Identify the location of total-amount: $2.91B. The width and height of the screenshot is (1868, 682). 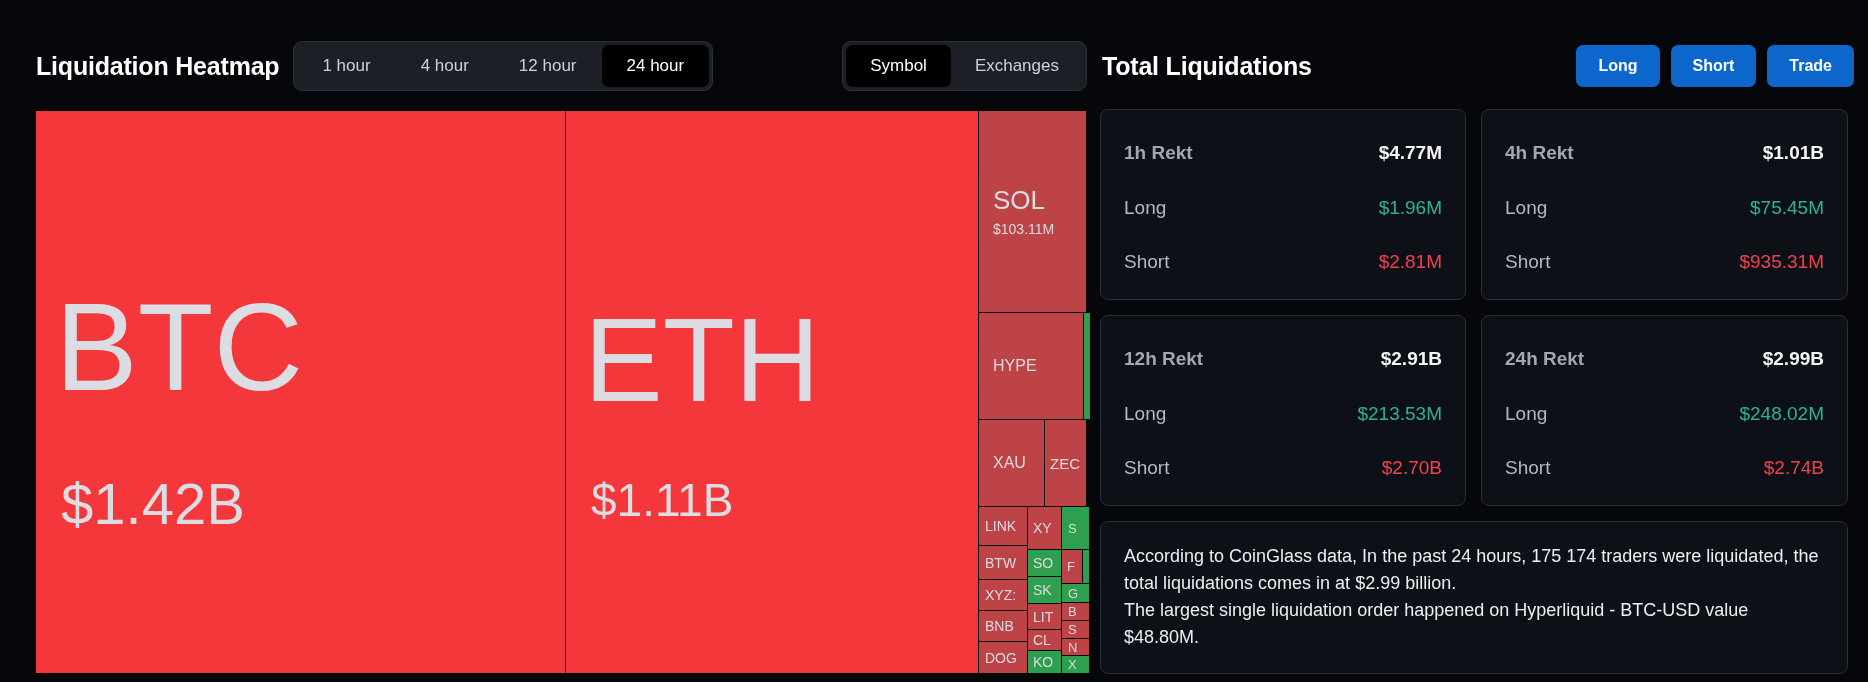
(1411, 359).